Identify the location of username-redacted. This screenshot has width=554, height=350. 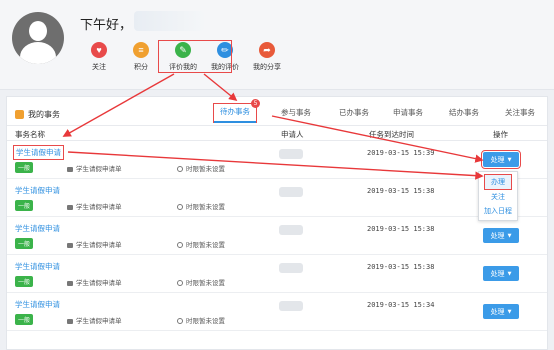
(169, 21).